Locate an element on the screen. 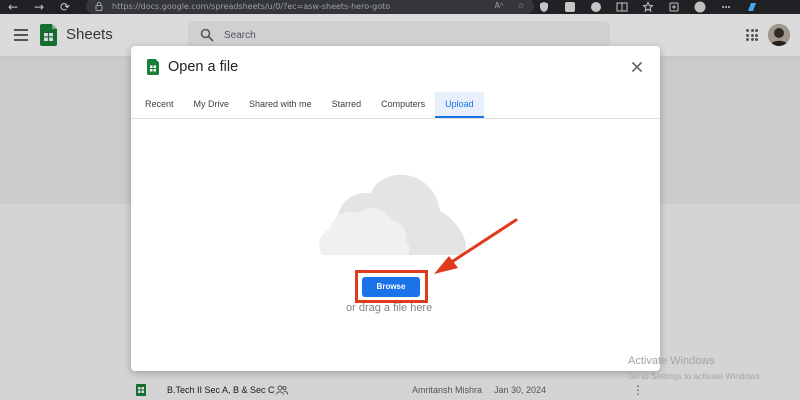 The height and width of the screenshot is (400, 800). sheets-logo-icon is located at coordinates (153, 67).